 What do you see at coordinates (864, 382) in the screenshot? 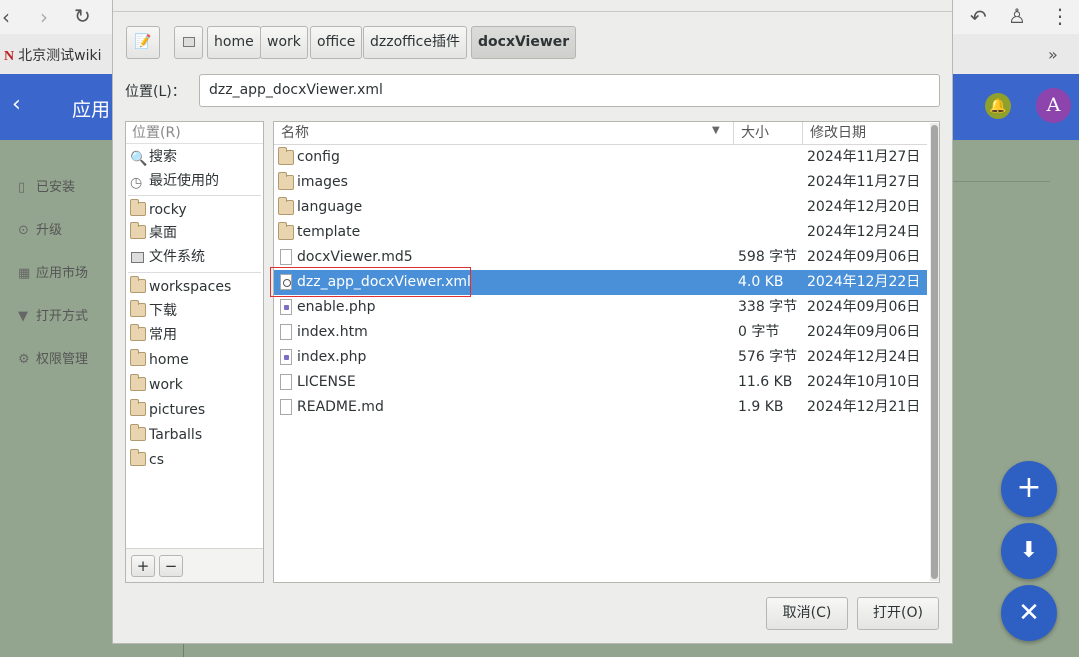
I see `file-date: 2024年10月10日` at bounding box center [864, 382].